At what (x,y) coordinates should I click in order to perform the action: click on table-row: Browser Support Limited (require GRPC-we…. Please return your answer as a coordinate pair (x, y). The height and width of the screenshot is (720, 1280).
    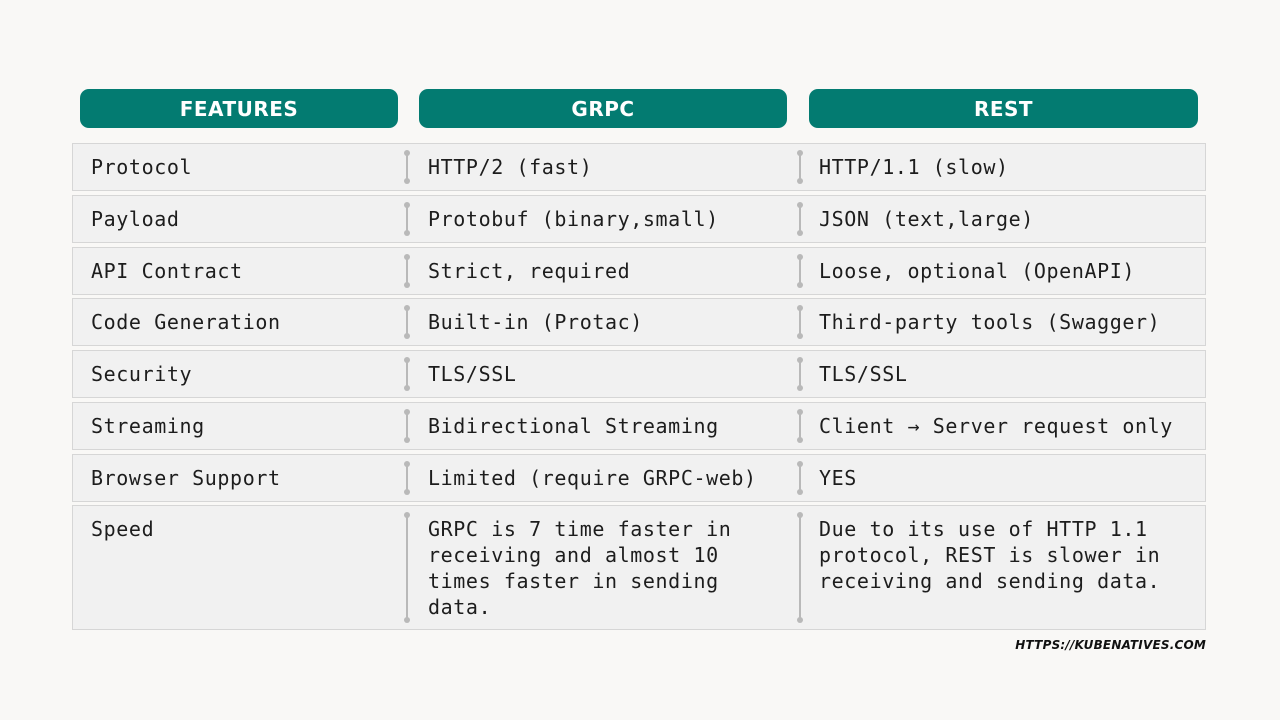
    Looking at the image, I should click on (639, 478).